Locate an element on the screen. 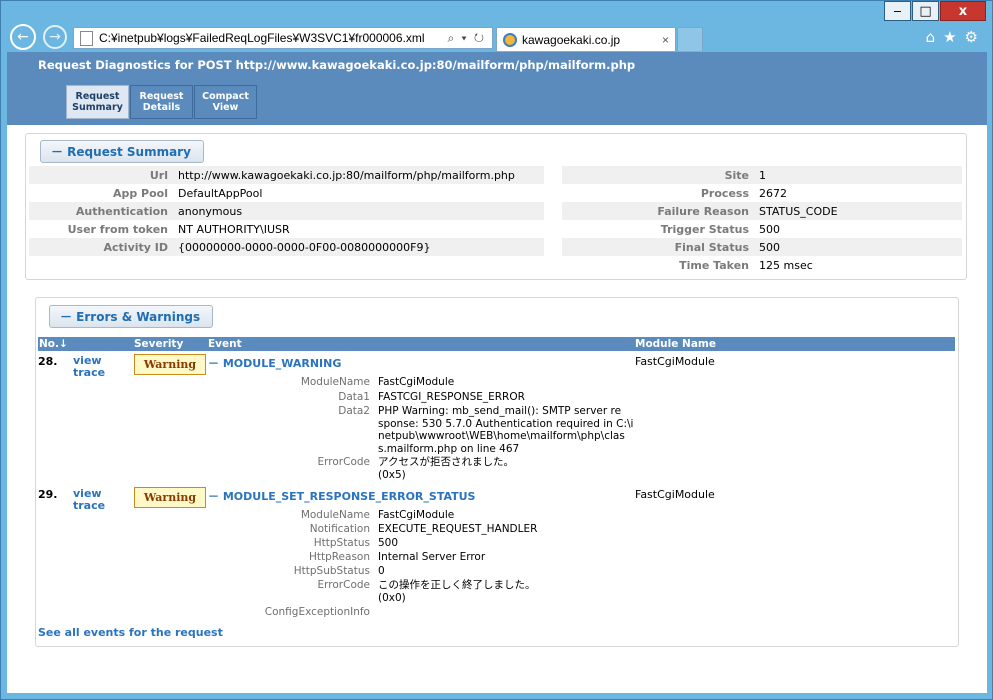 This screenshot has width=993, height=700. detail-value: 0 is located at coordinates (381, 571).